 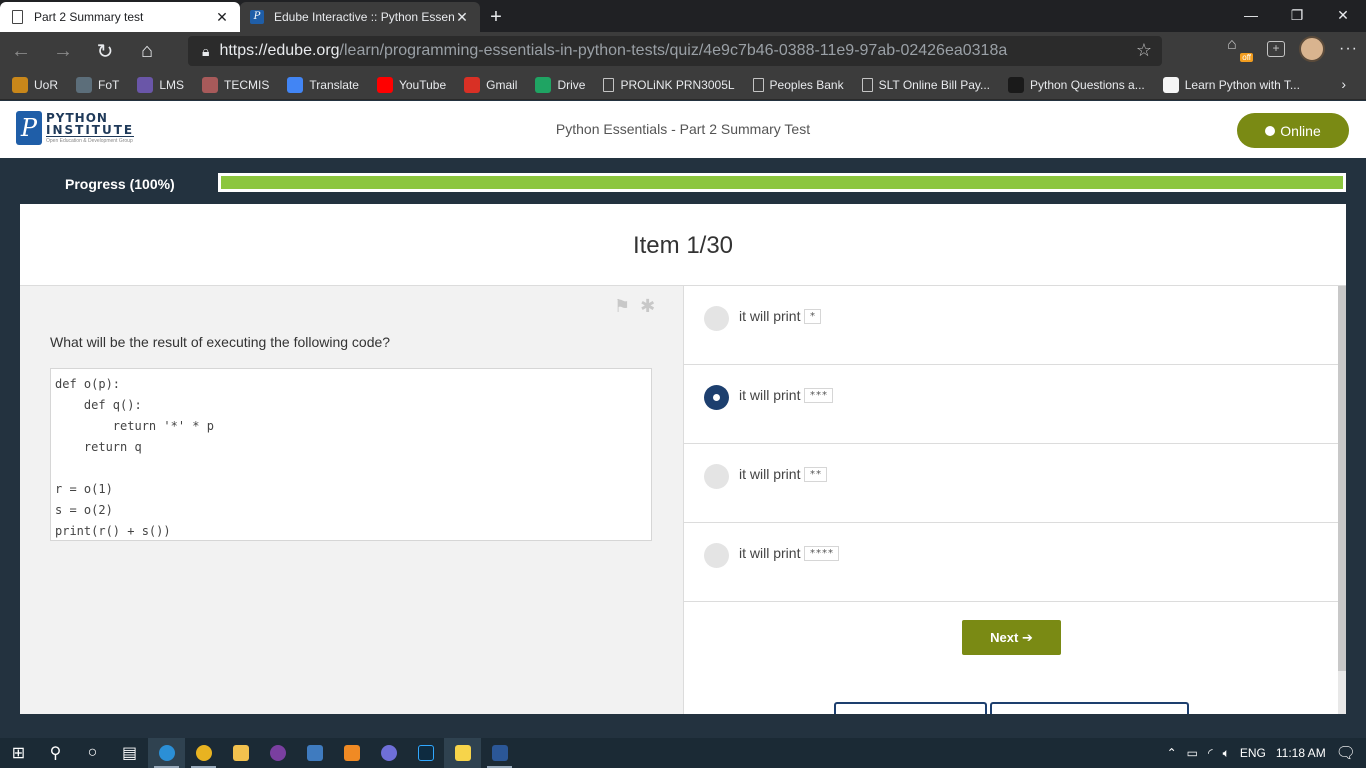 What do you see at coordinates (314, 753) in the screenshot?
I see `python-idle-icon` at bounding box center [314, 753].